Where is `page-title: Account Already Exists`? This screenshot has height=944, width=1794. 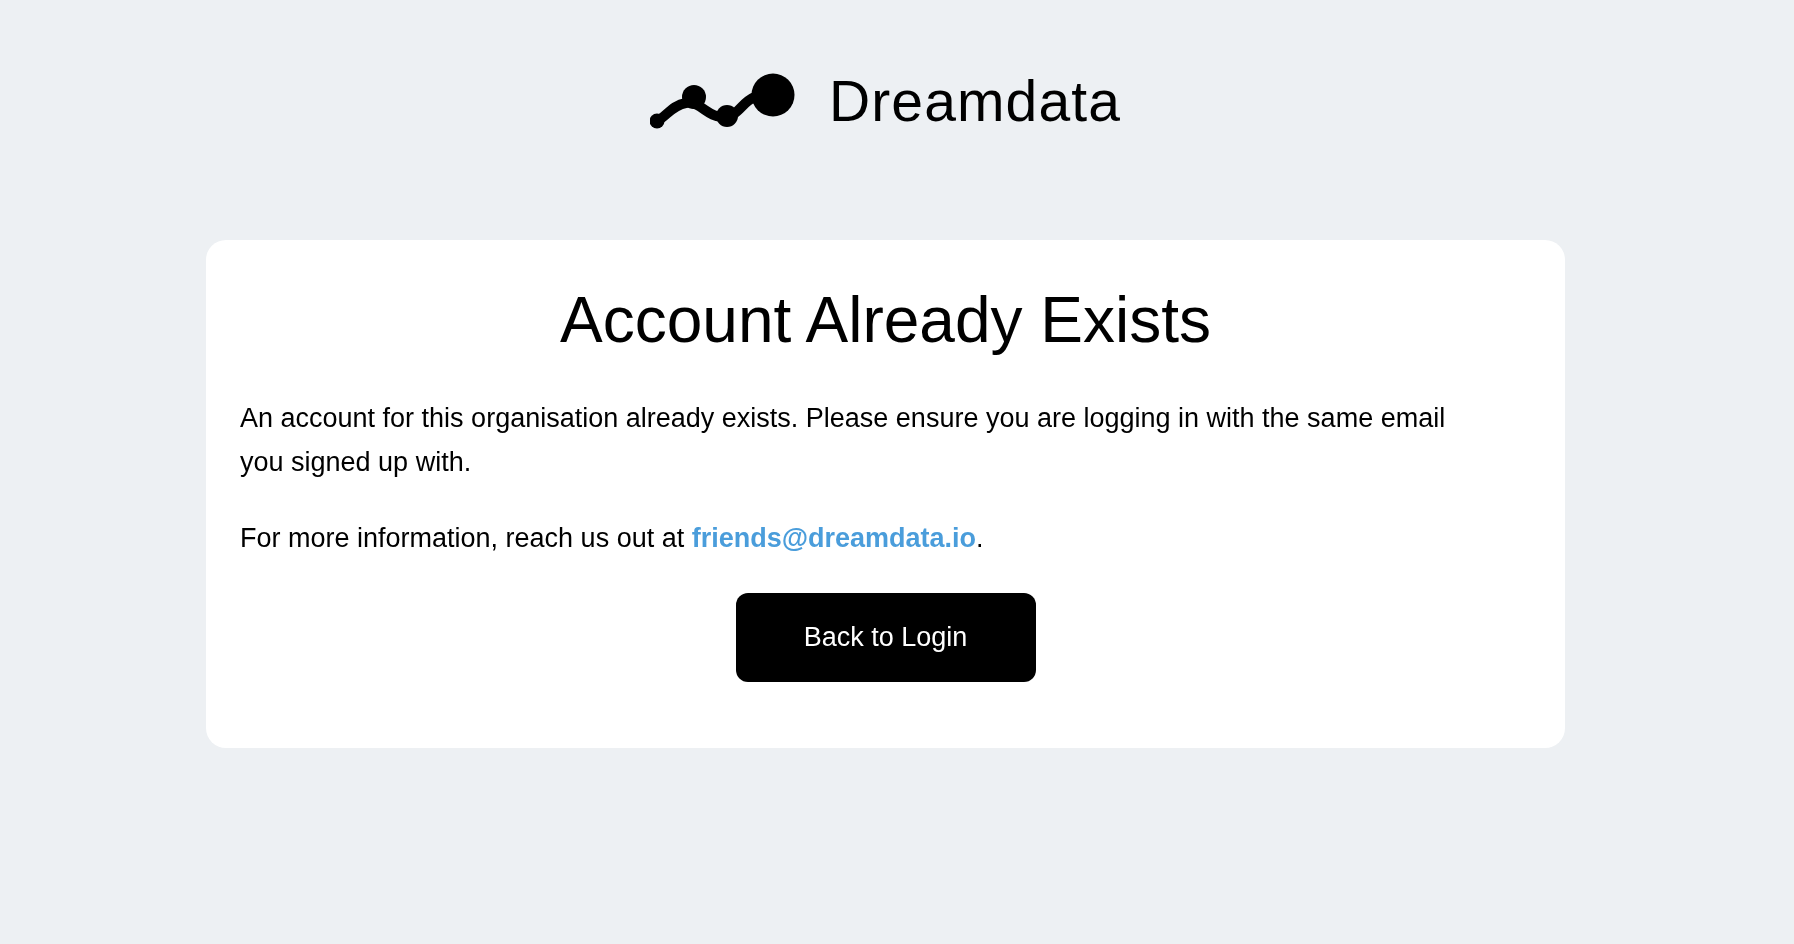
page-title: Account Already Exists is located at coordinates (885, 320).